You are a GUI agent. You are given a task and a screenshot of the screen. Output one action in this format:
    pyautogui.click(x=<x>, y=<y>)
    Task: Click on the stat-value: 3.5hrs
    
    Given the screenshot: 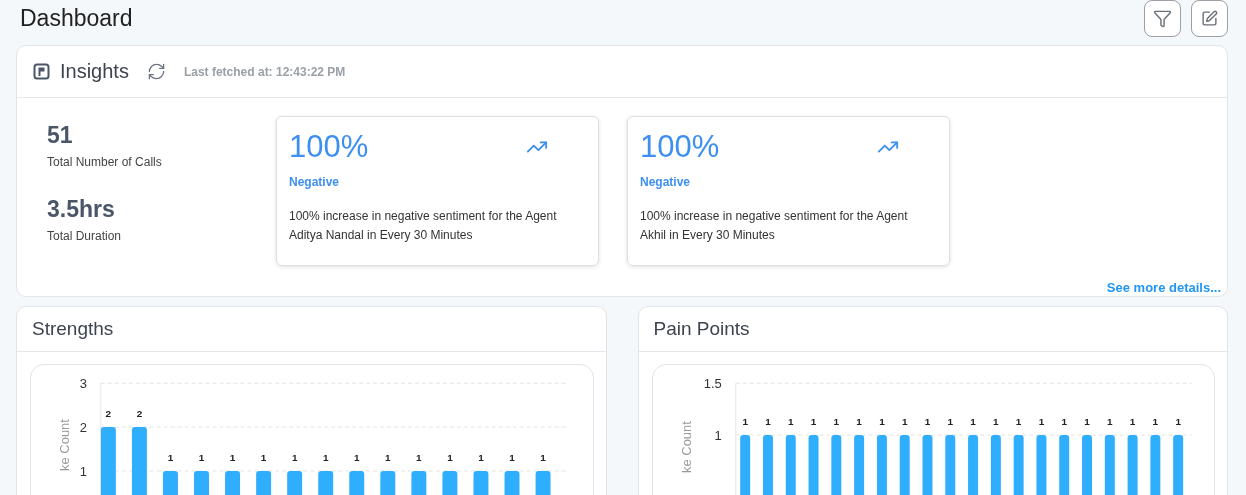 What is the action you would take?
    pyautogui.click(x=81, y=209)
    